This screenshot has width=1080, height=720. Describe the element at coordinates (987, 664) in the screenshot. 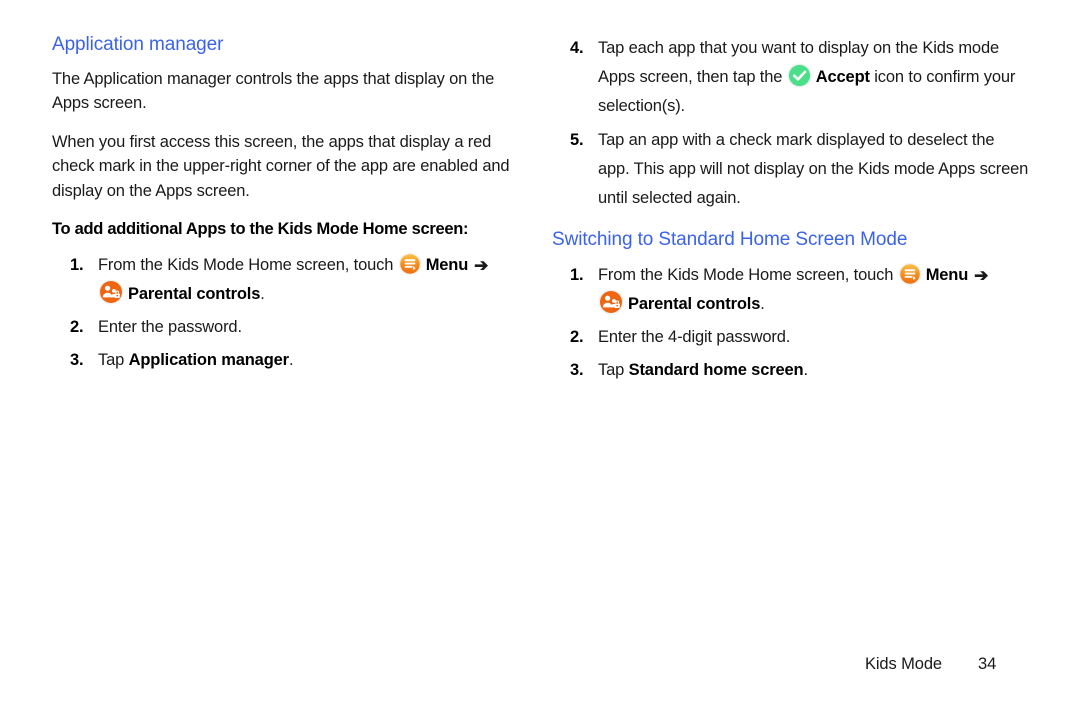

I see `footer-page-number: 34` at that location.